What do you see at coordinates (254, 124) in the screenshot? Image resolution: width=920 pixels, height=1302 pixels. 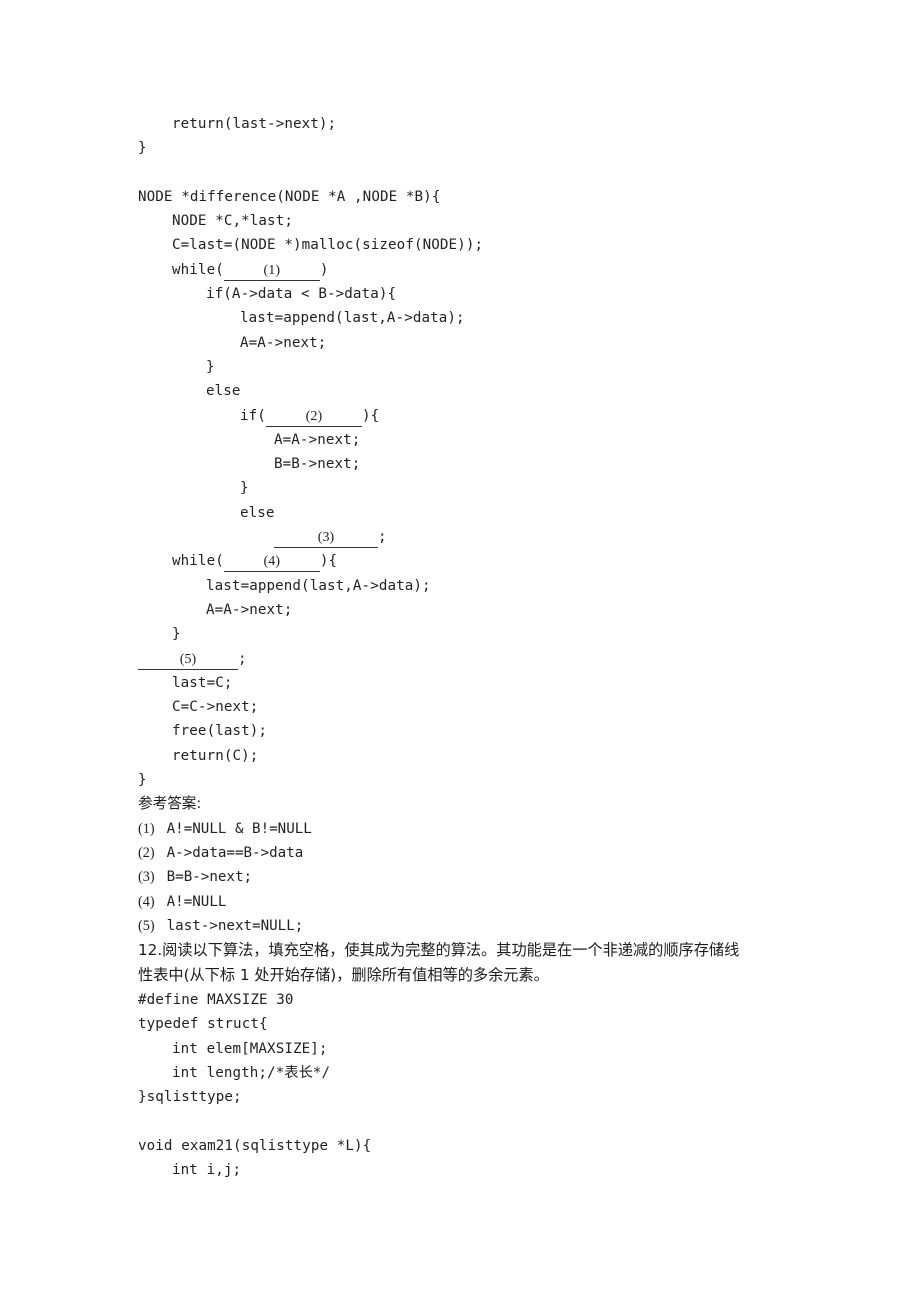 I see `code-text: return(last->next);` at bounding box center [254, 124].